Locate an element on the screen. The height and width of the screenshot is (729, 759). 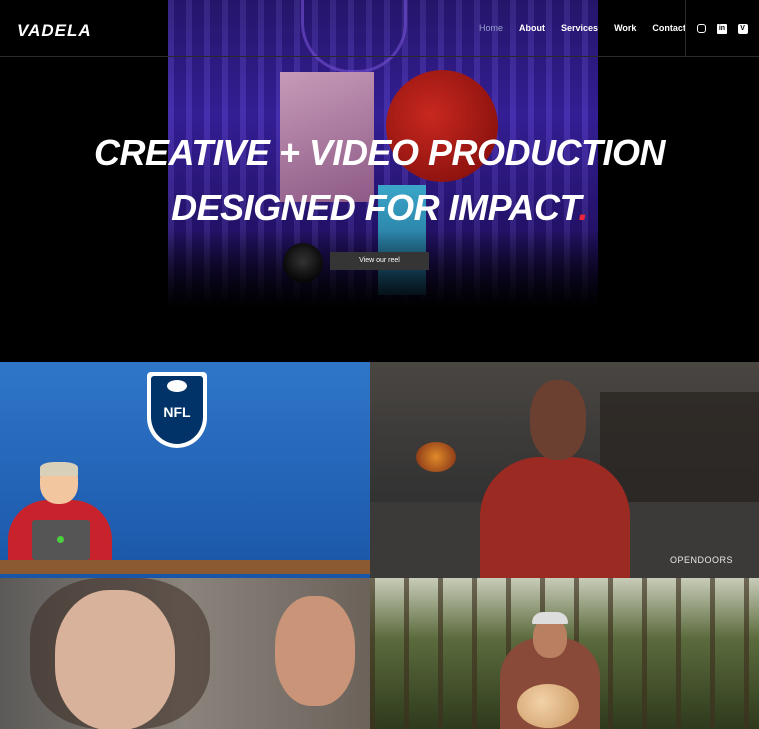
nav-work: Work is located at coordinates (625, 28).